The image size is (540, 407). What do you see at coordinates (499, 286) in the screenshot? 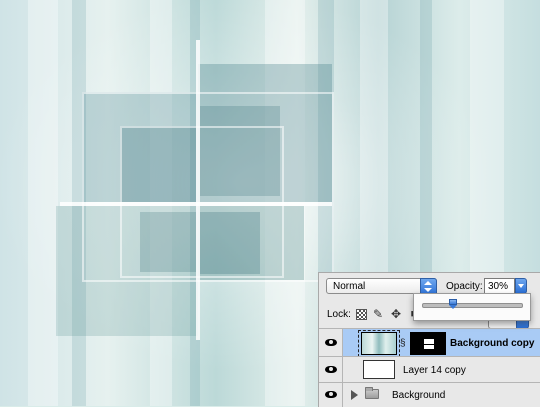
I see `opacity-input: 30%` at bounding box center [499, 286].